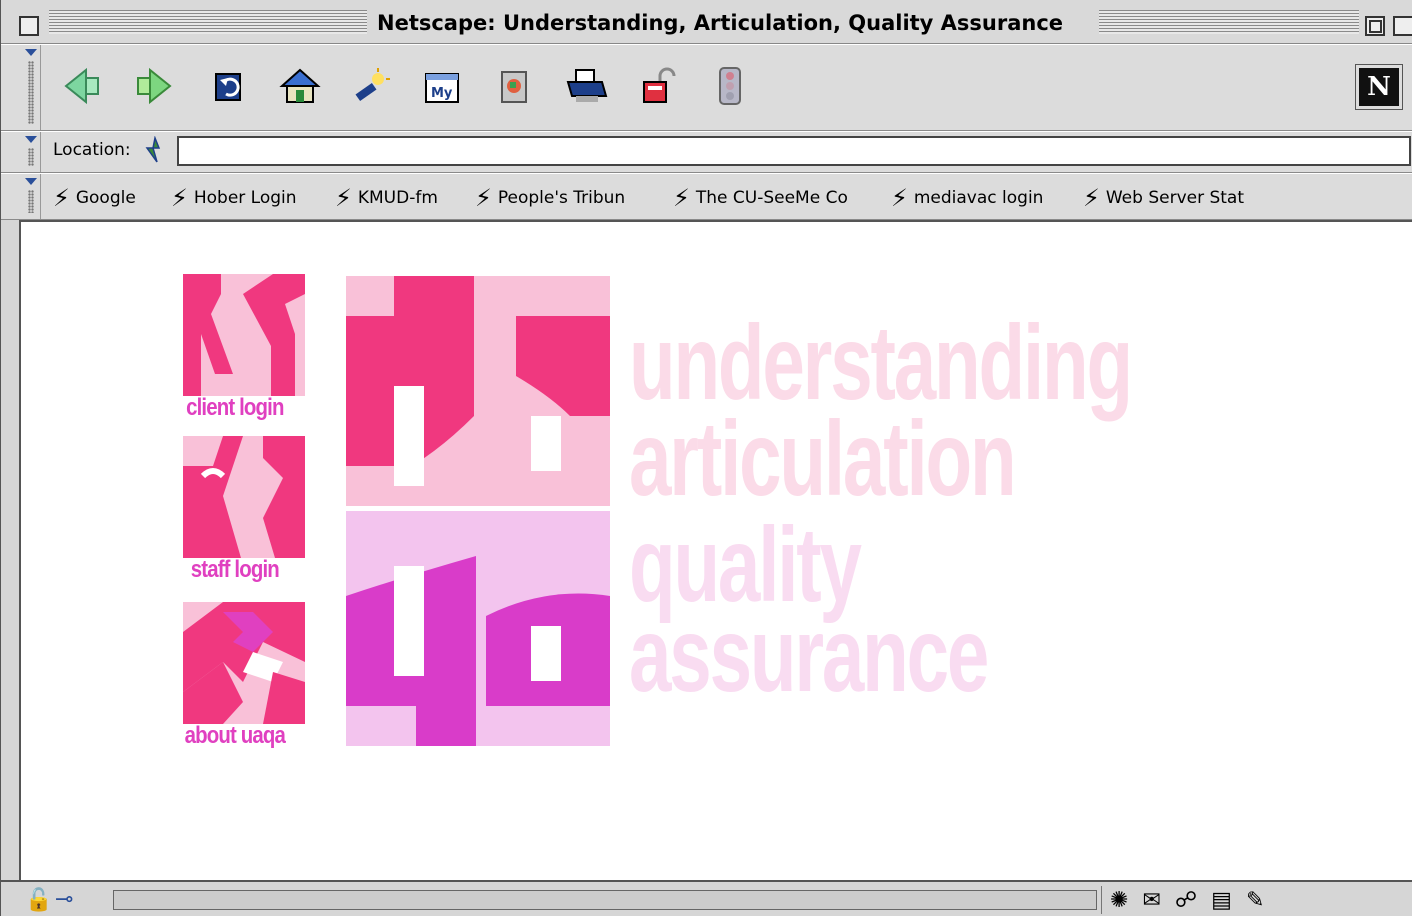 Image resolution: width=1412 pixels, height=916 pixels. I want to click on search-button, so click(370, 86).